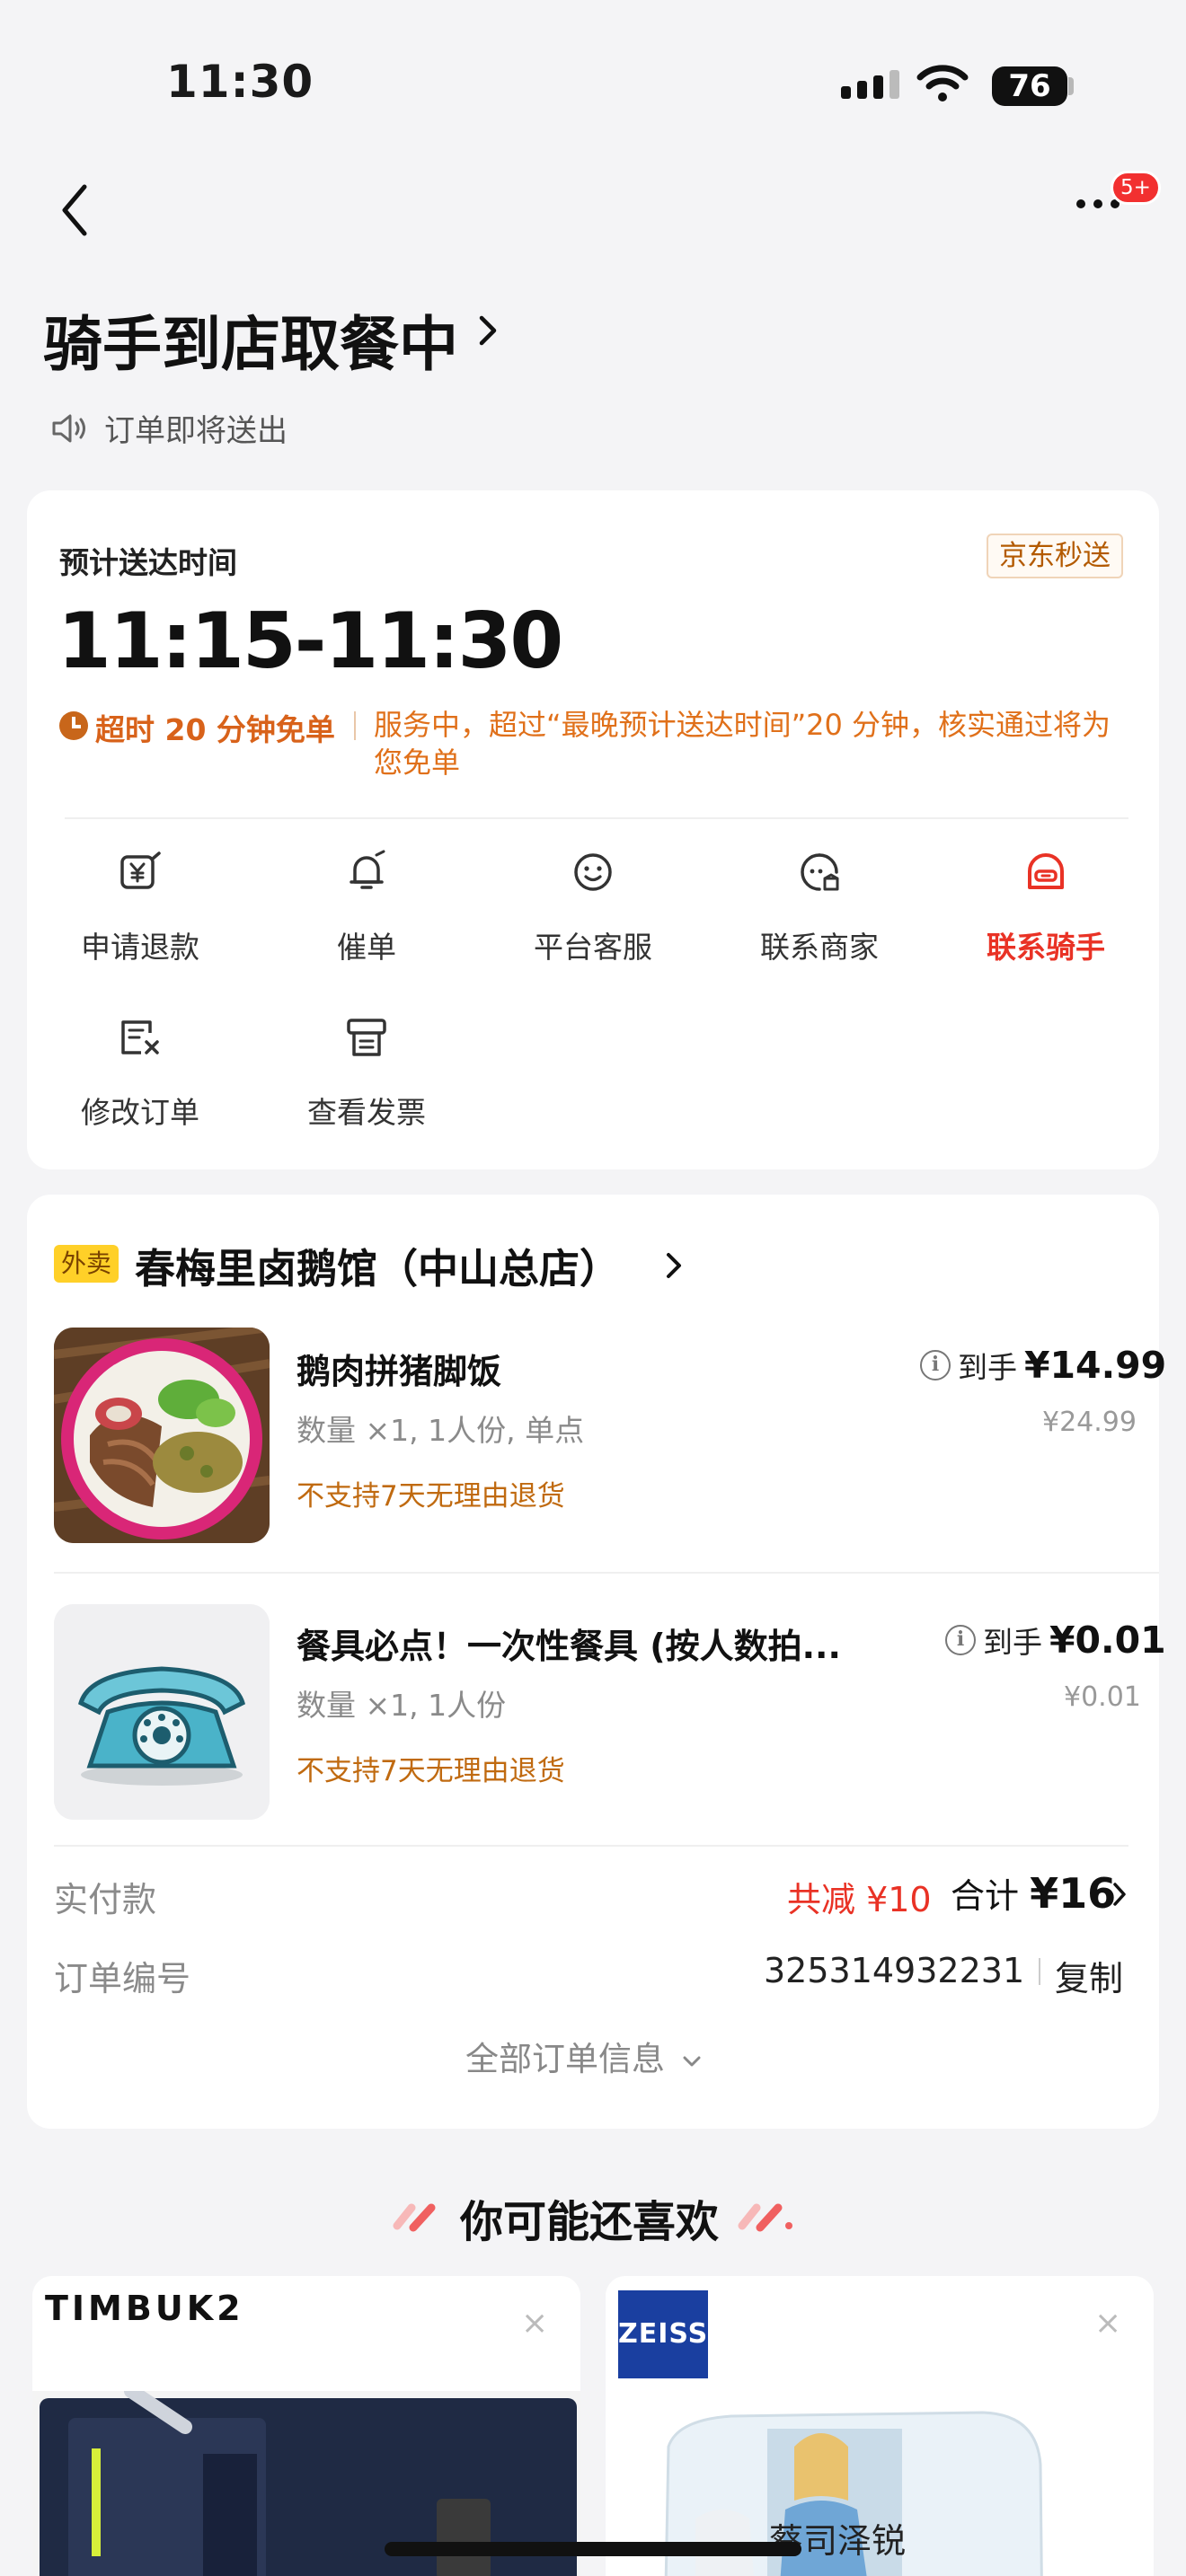  What do you see at coordinates (593, 2549) in the screenshot?
I see `home-indicator` at bounding box center [593, 2549].